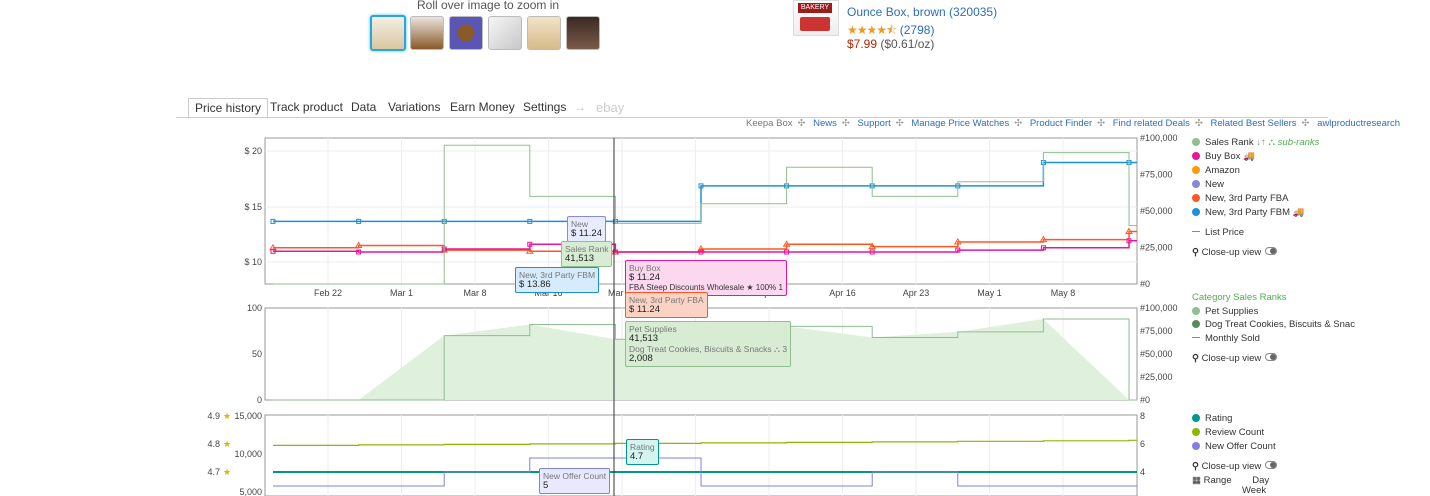  I want to click on y-right-tick-label: 6, so click(1142, 444).